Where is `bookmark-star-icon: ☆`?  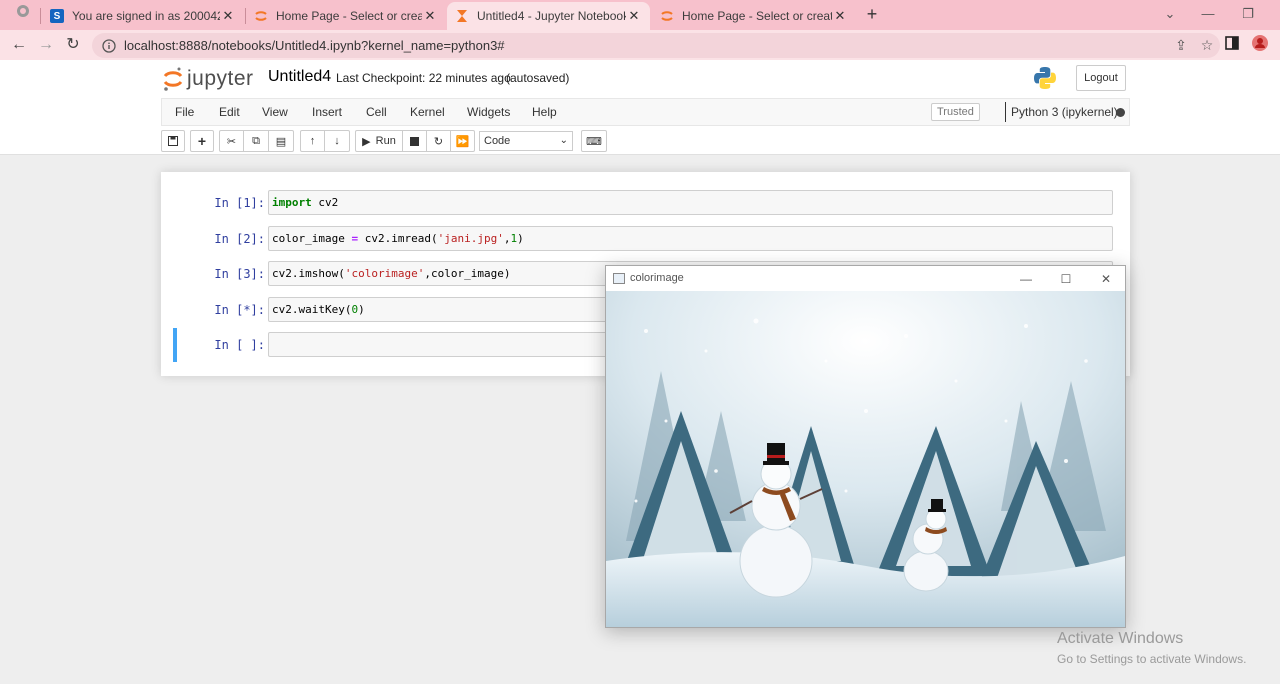 bookmark-star-icon: ☆ is located at coordinates (1207, 45).